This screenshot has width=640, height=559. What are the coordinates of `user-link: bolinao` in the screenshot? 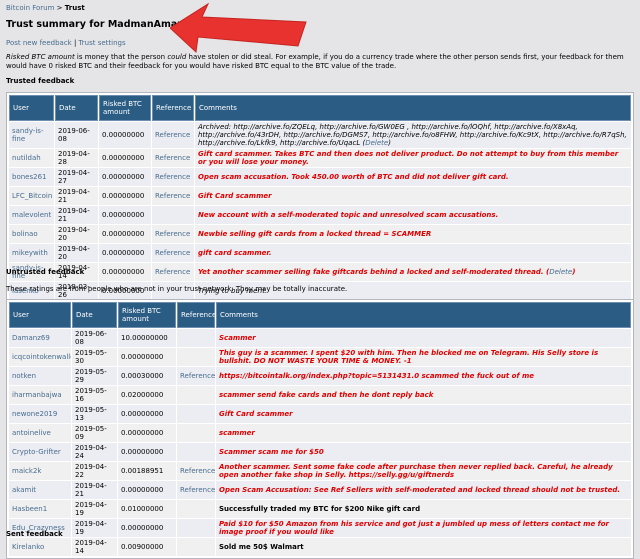 It's located at (25, 234).